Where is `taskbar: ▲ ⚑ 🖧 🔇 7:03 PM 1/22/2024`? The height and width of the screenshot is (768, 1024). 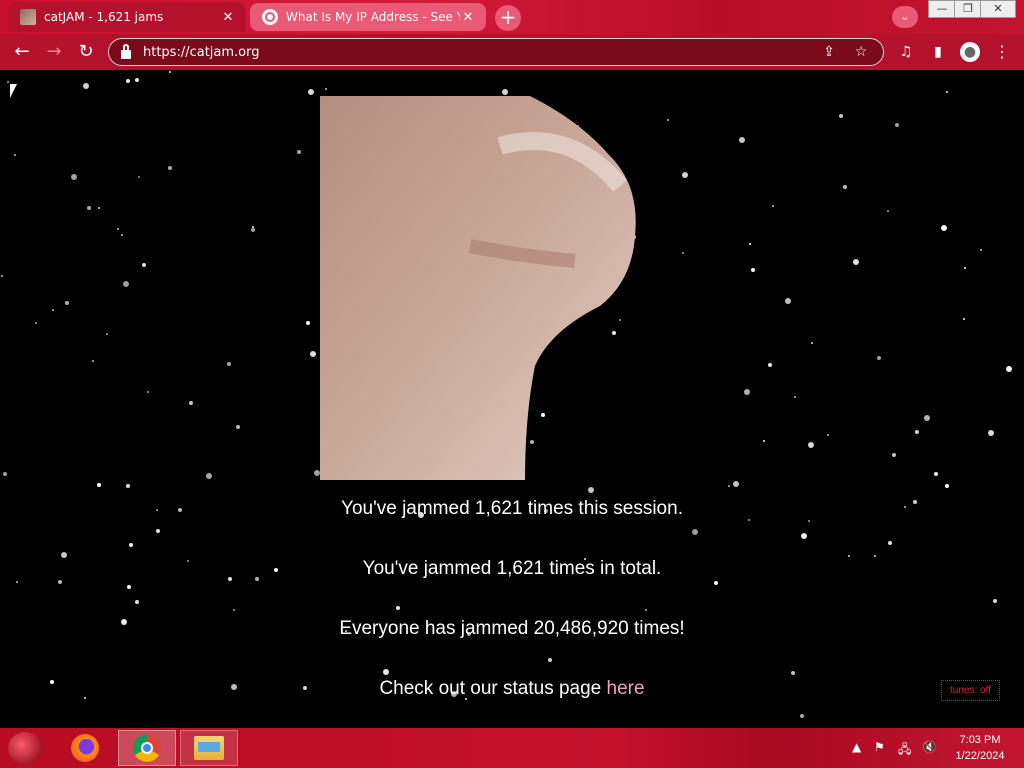 taskbar: ▲ ⚑ 🖧 🔇 7:03 PM 1/22/2024 is located at coordinates (512, 748).